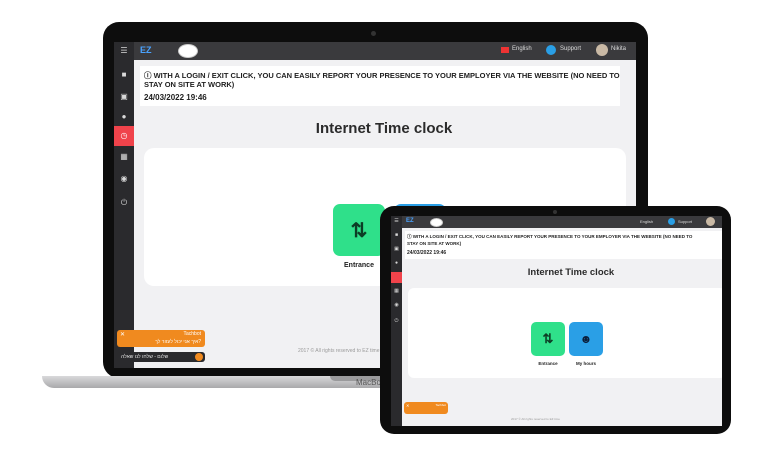  I want to click on chat-toast: ✕ Tachbot איך אני יכול לעזור לך?, so click(161, 338).